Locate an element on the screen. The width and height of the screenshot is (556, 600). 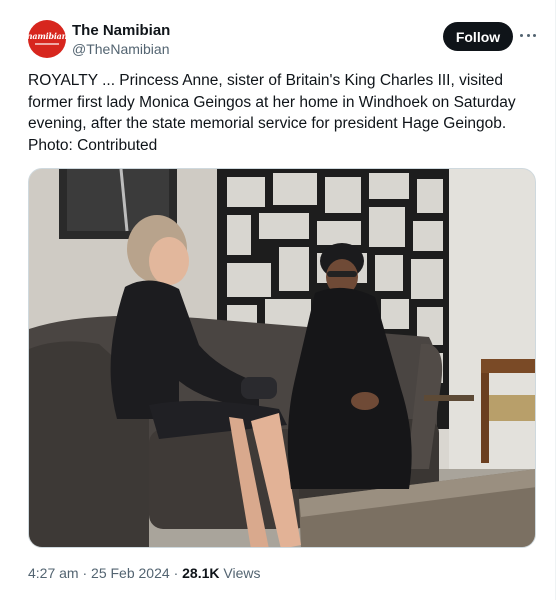
views-count: 28.1K is located at coordinates (201, 573).